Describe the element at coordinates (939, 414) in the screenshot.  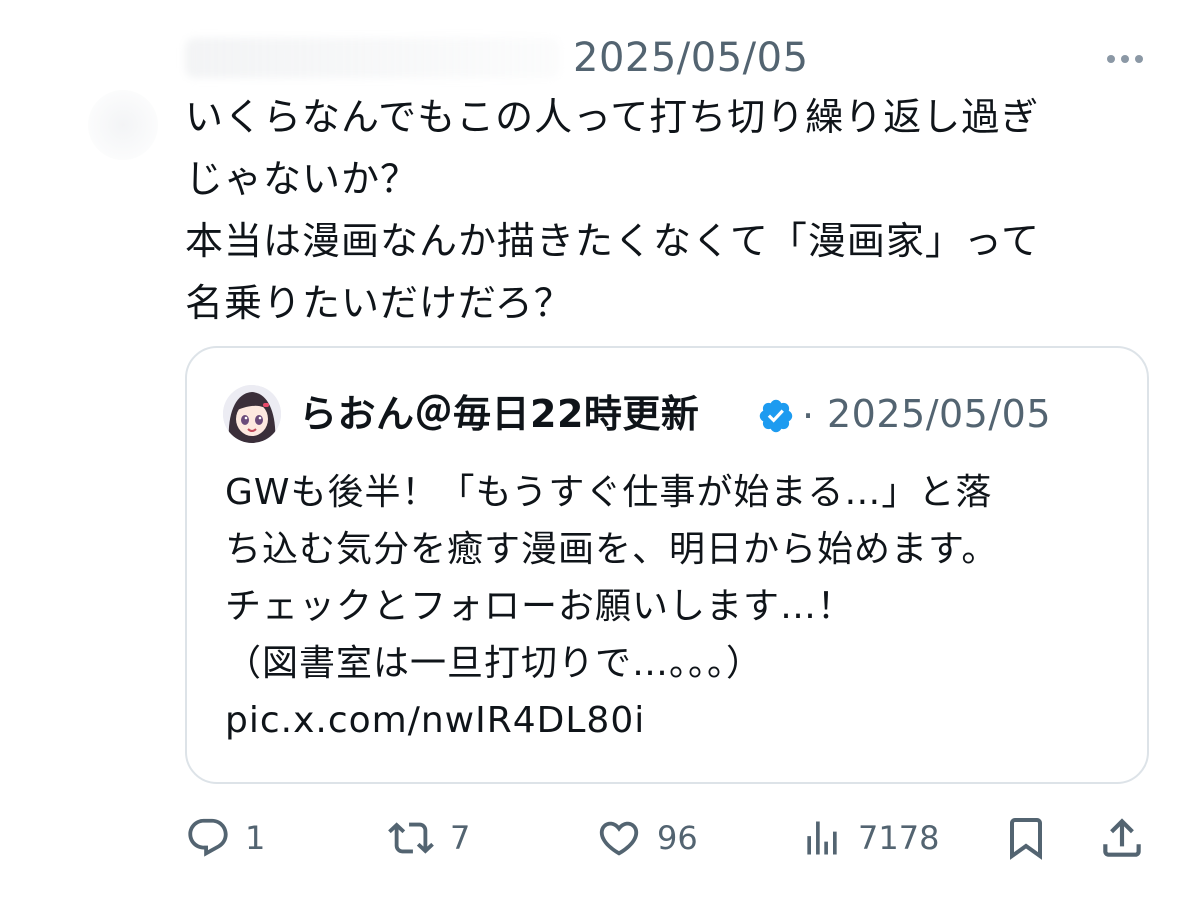
I see `quoted-tweet-timestamp: 2025/05/05` at that location.